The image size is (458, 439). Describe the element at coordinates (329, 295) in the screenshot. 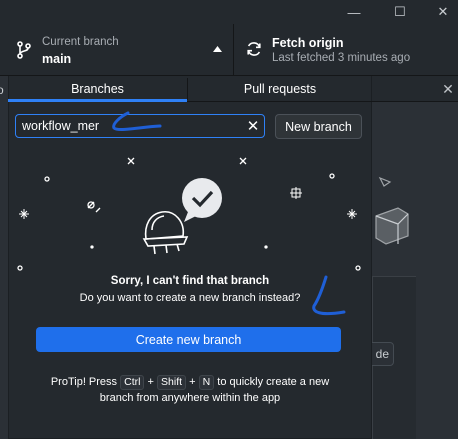

I see `annotation-check` at that location.